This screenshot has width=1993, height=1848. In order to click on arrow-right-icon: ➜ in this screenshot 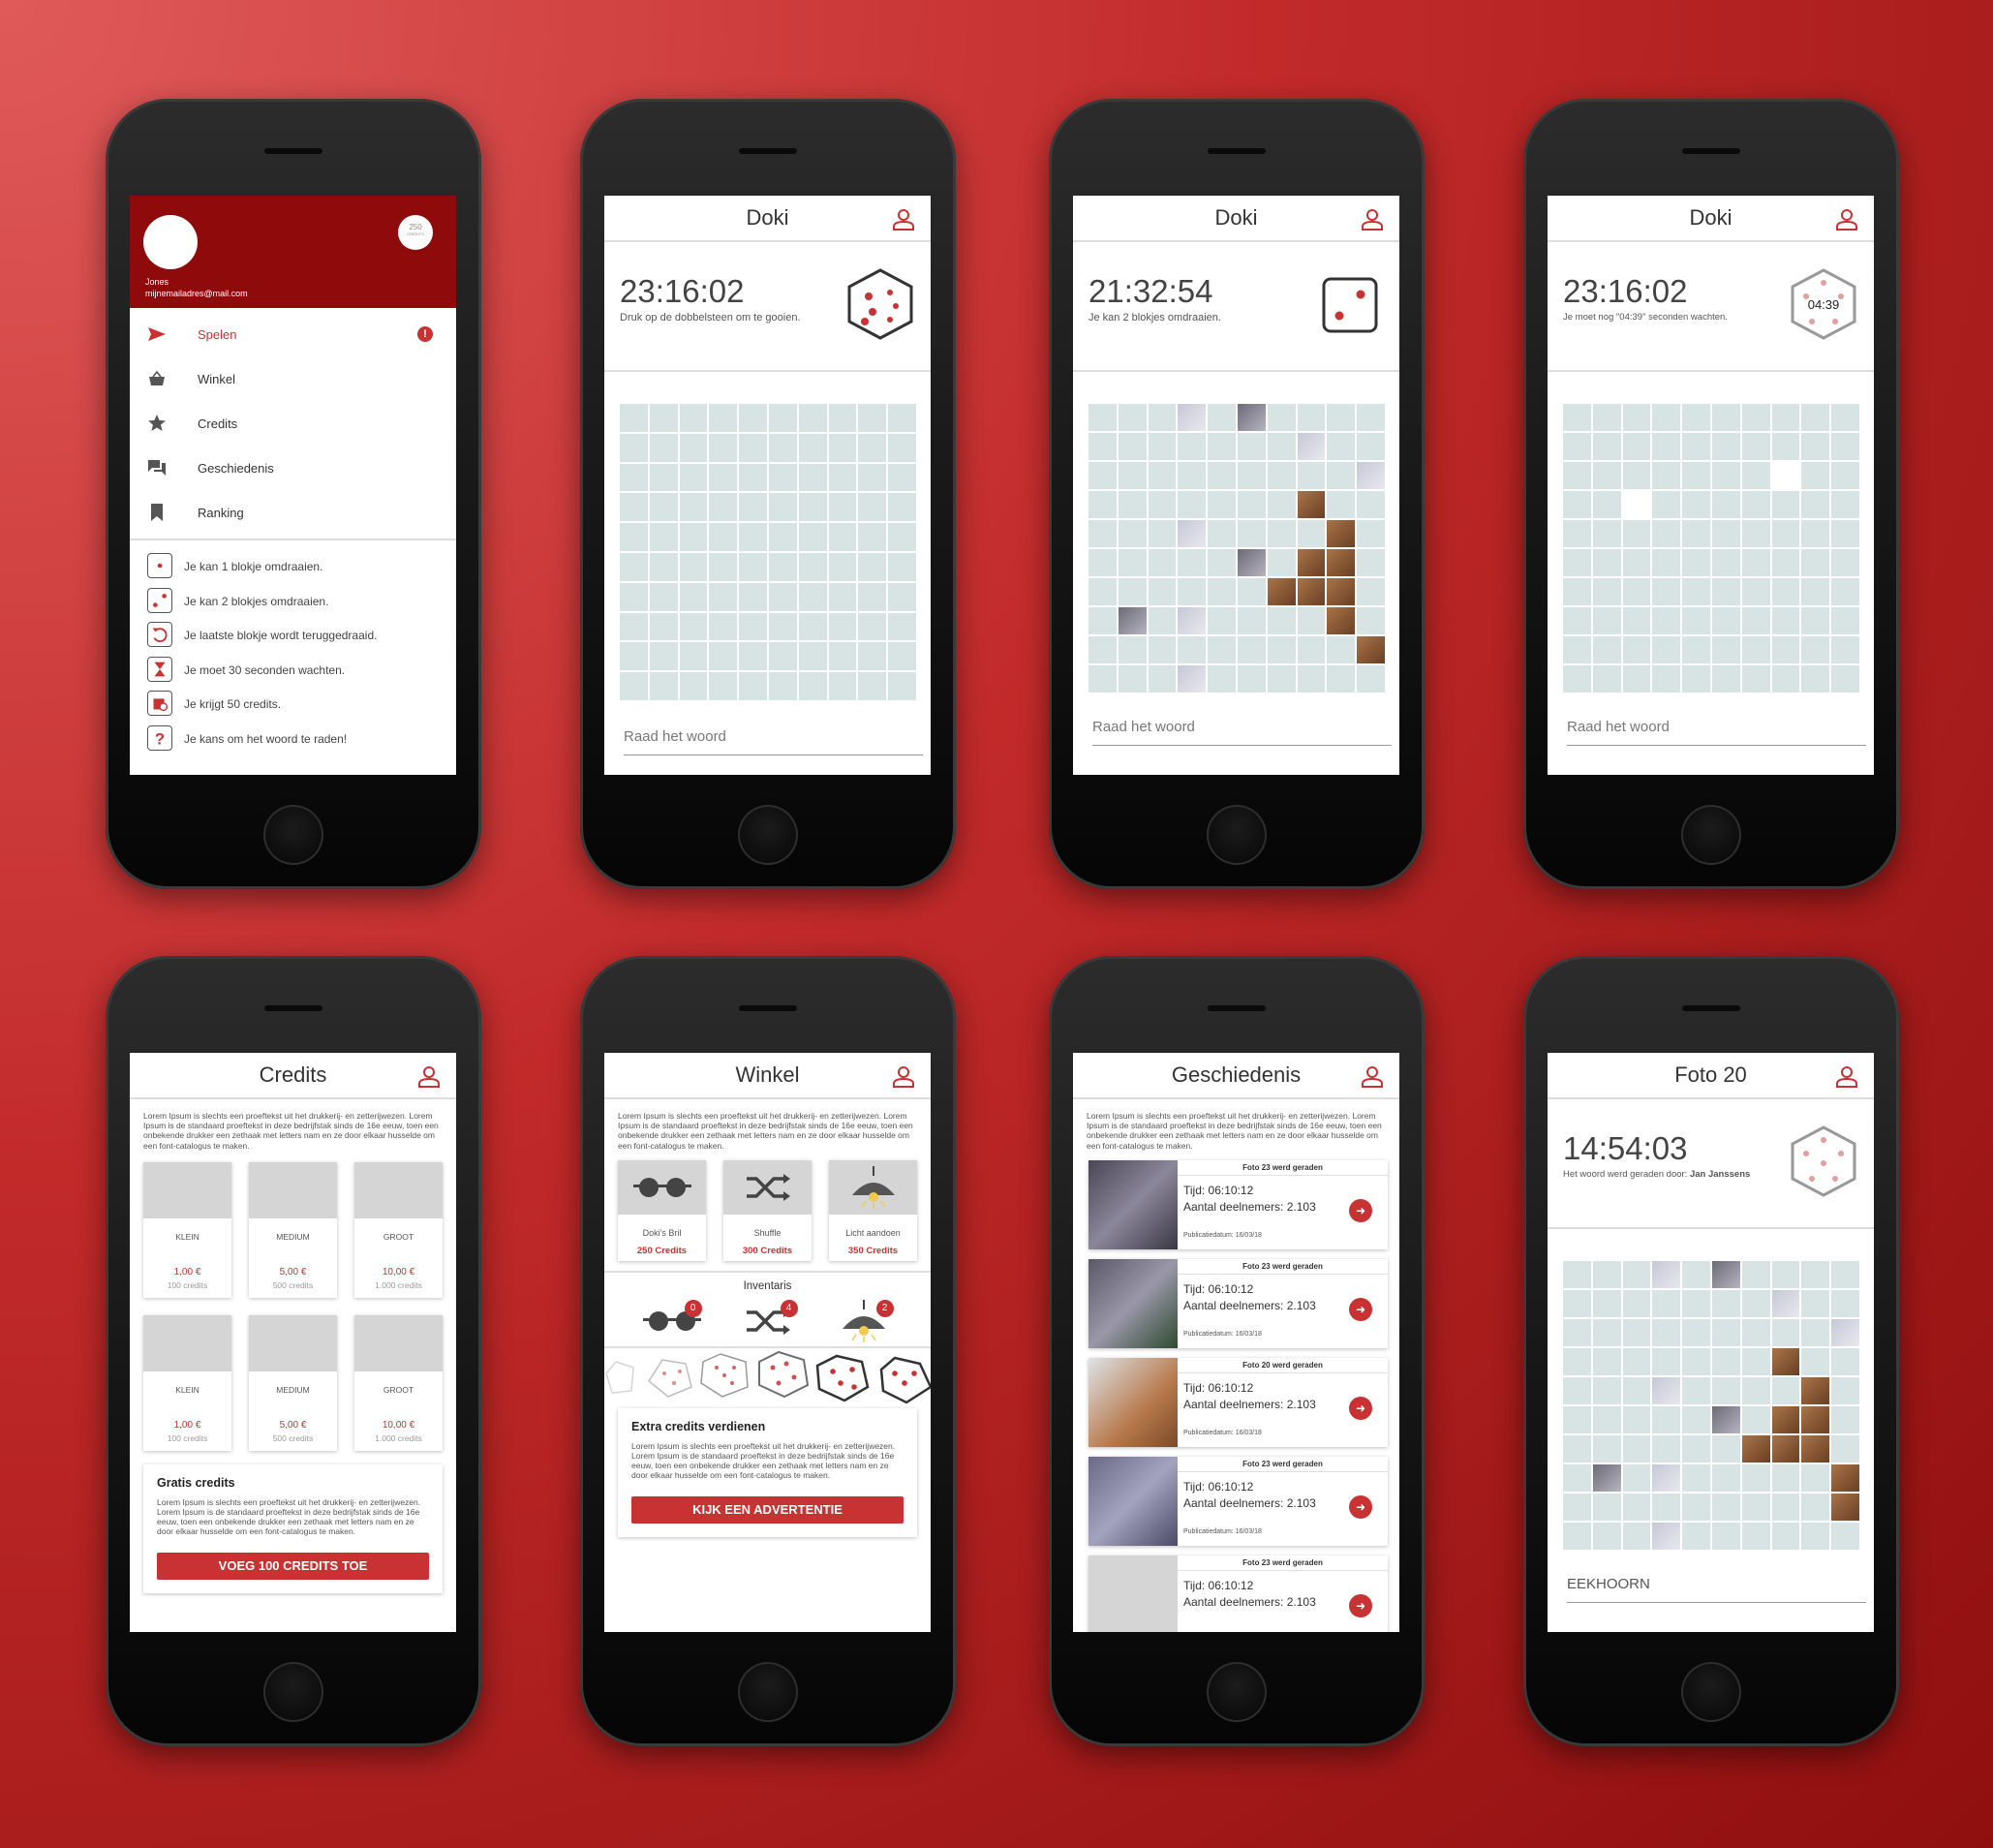, I will do `click(1360, 1210)`.